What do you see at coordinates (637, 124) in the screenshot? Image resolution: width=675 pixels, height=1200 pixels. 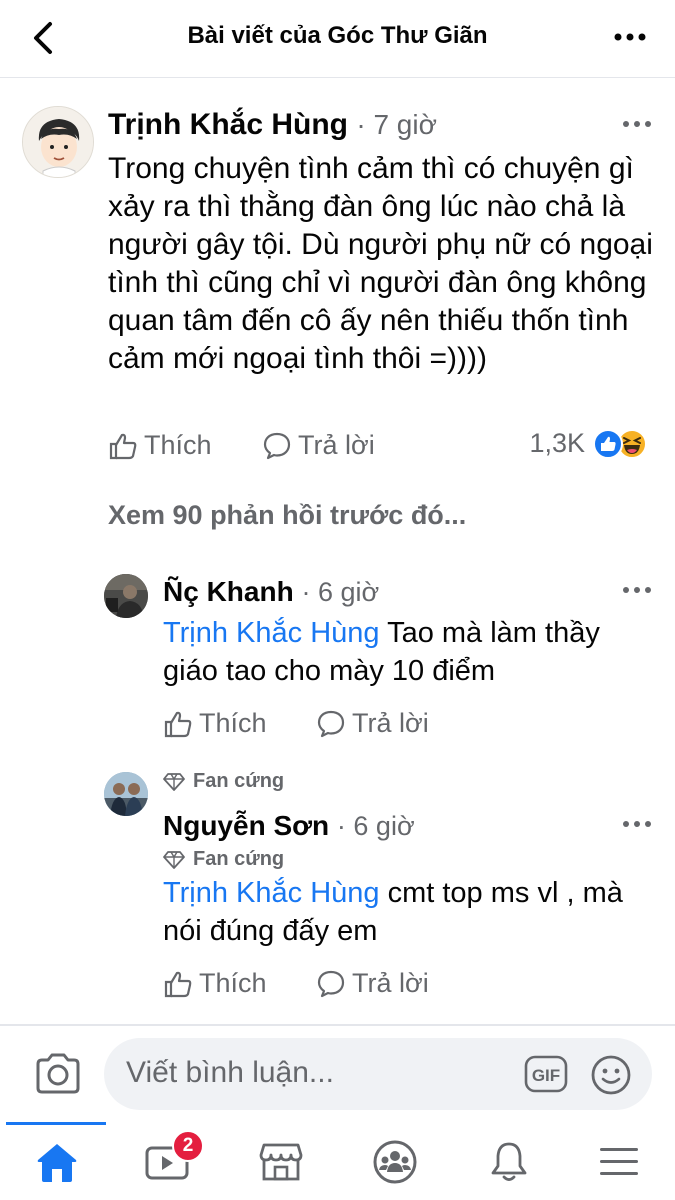 I see `comment-options-icon` at bounding box center [637, 124].